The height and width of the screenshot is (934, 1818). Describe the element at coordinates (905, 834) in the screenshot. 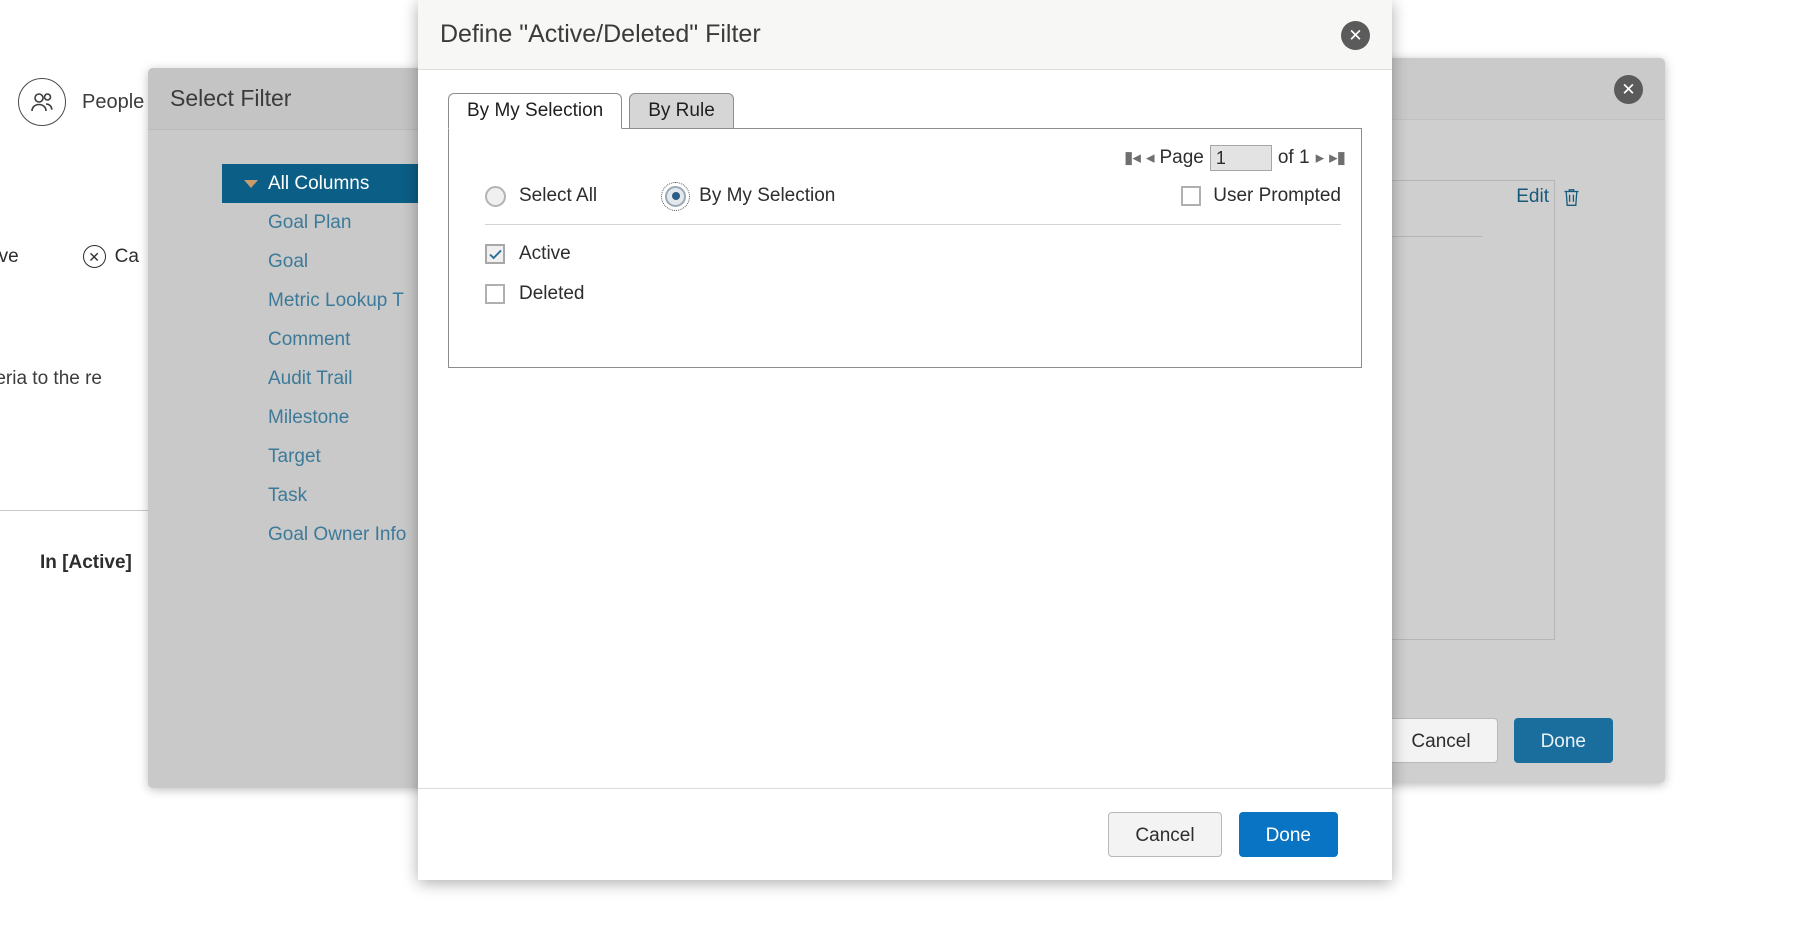

I see `define-filter-footer: Cancel Done` at that location.